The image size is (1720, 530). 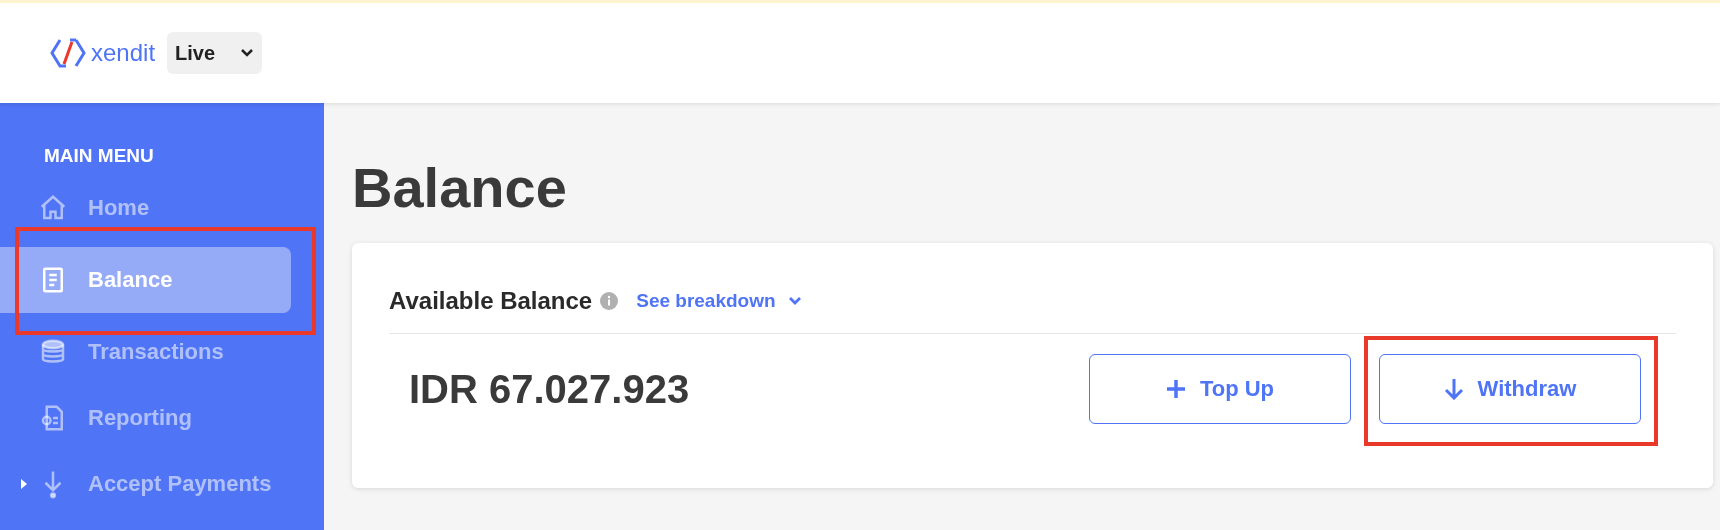 What do you see at coordinates (491, 301) in the screenshot?
I see `balance-label: Available Balance` at bounding box center [491, 301].